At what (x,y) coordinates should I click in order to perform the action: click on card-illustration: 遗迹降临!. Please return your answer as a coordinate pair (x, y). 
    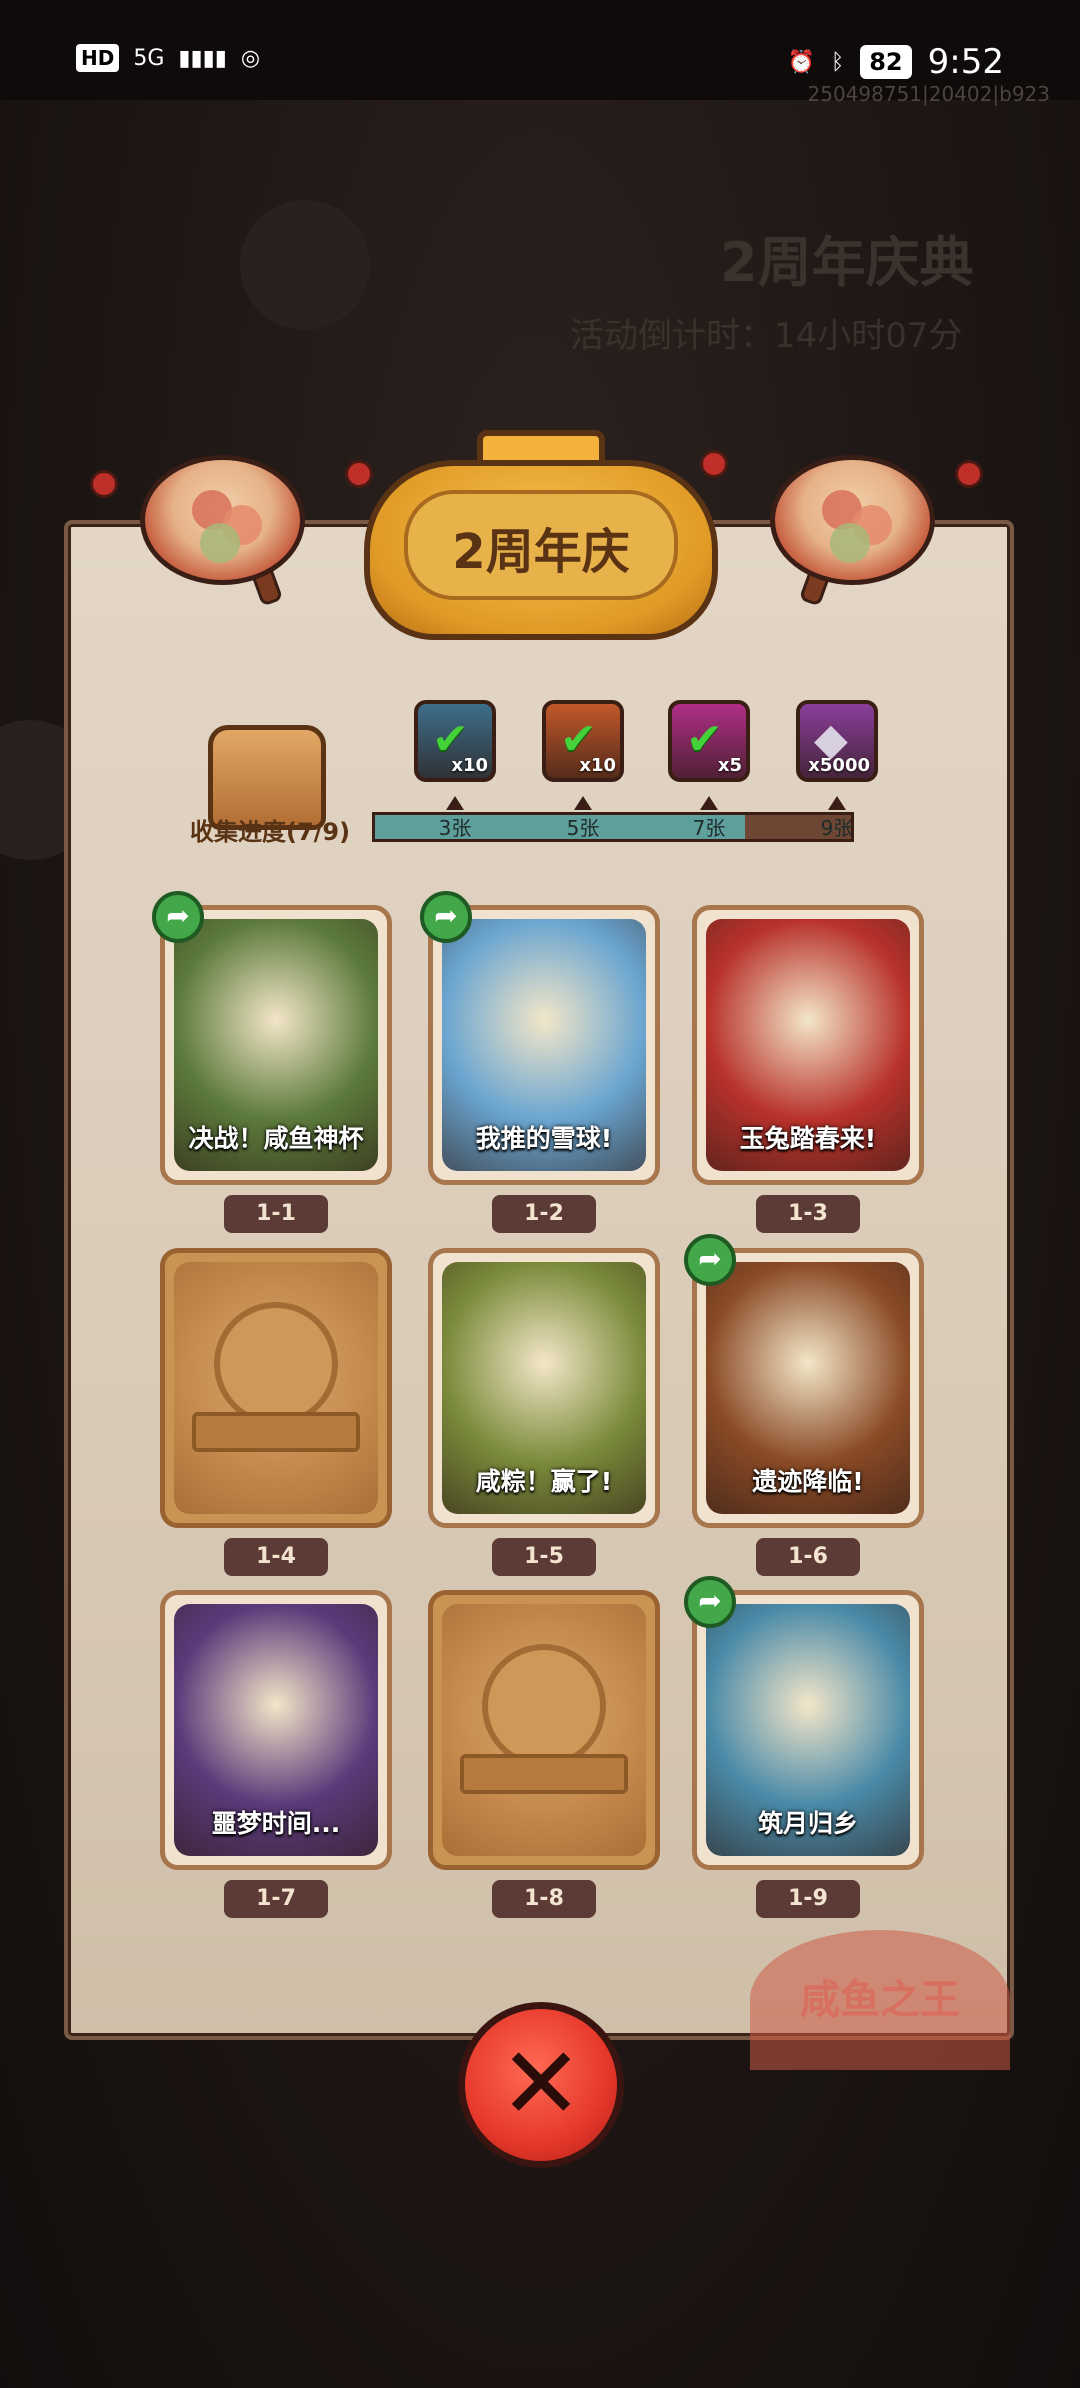
    Looking at the image, I should click on (808, 1388).